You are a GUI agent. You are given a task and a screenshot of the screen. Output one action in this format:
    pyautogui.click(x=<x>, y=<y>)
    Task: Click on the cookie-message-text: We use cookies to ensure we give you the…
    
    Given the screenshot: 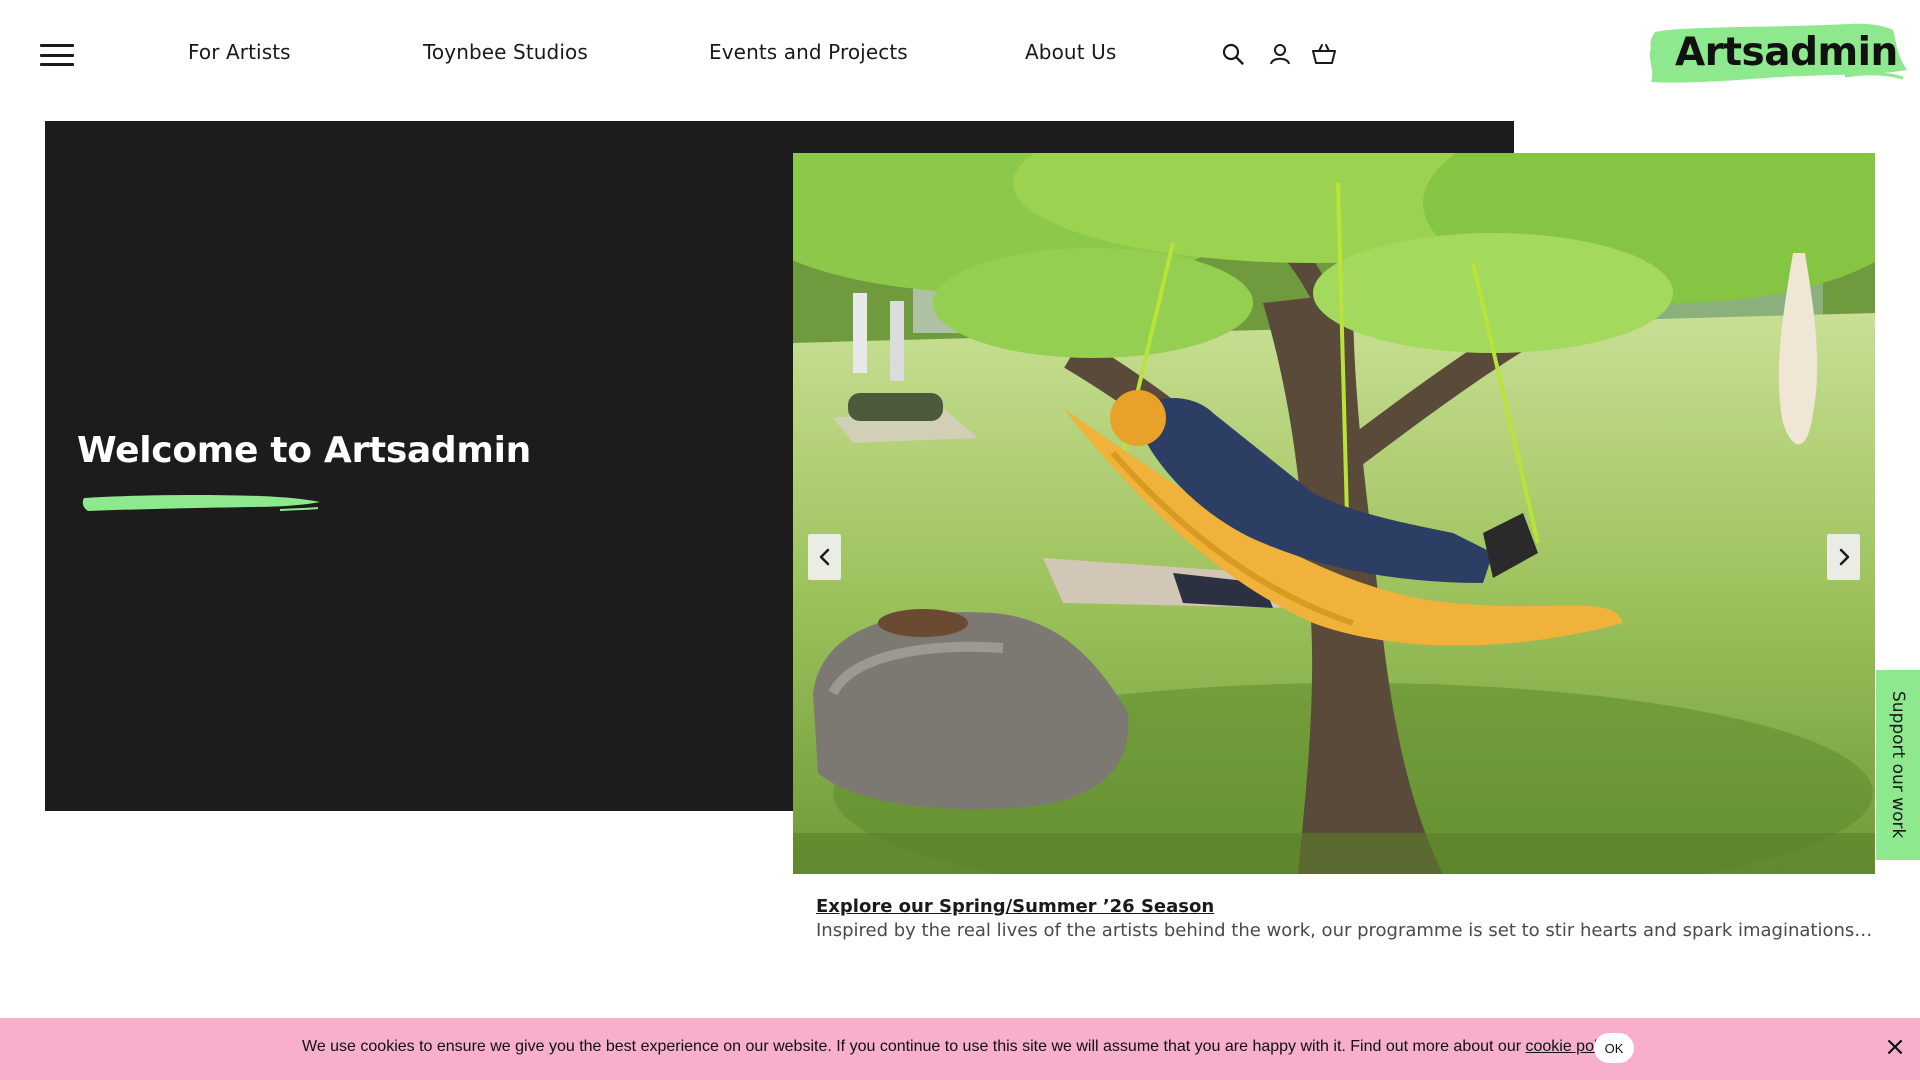 What is the action you would take?
    pyautogui.click(x=914, y=1046)
    